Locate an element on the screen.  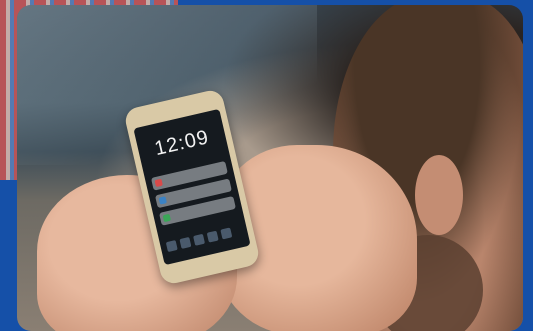
mail-icon is located at coordinates (158, 183).